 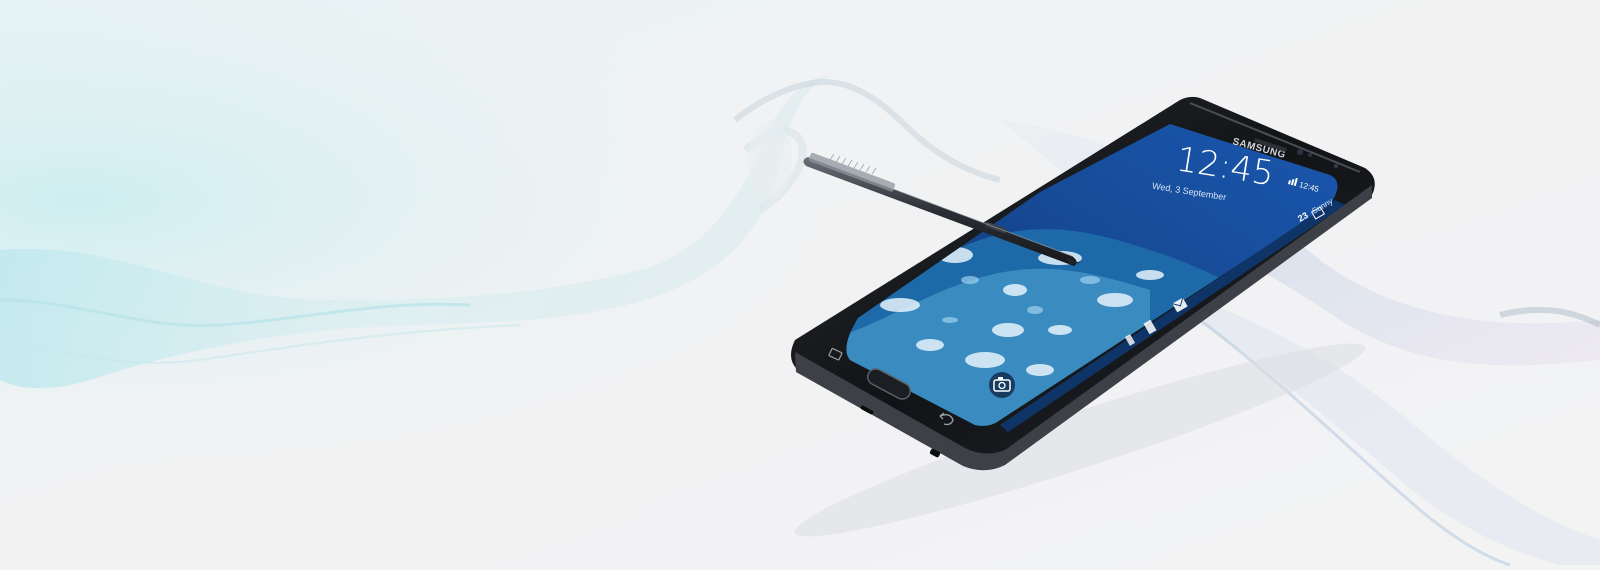 What do you see at coordinates (1002, 385) in the screenshot?
I see `camera-icon` at bounding box center [1002, 385].